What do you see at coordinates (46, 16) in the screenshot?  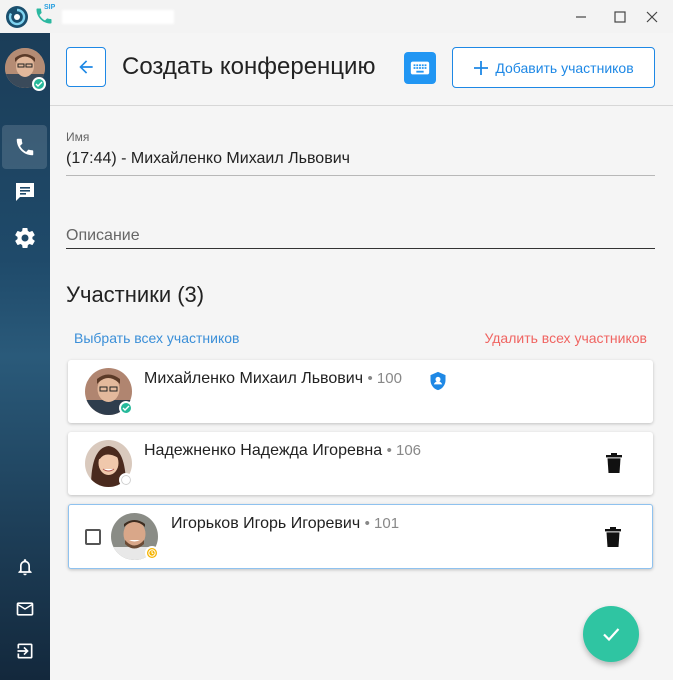 I see `sip-phone-icon: SIP` at bounding box center [46, 16].